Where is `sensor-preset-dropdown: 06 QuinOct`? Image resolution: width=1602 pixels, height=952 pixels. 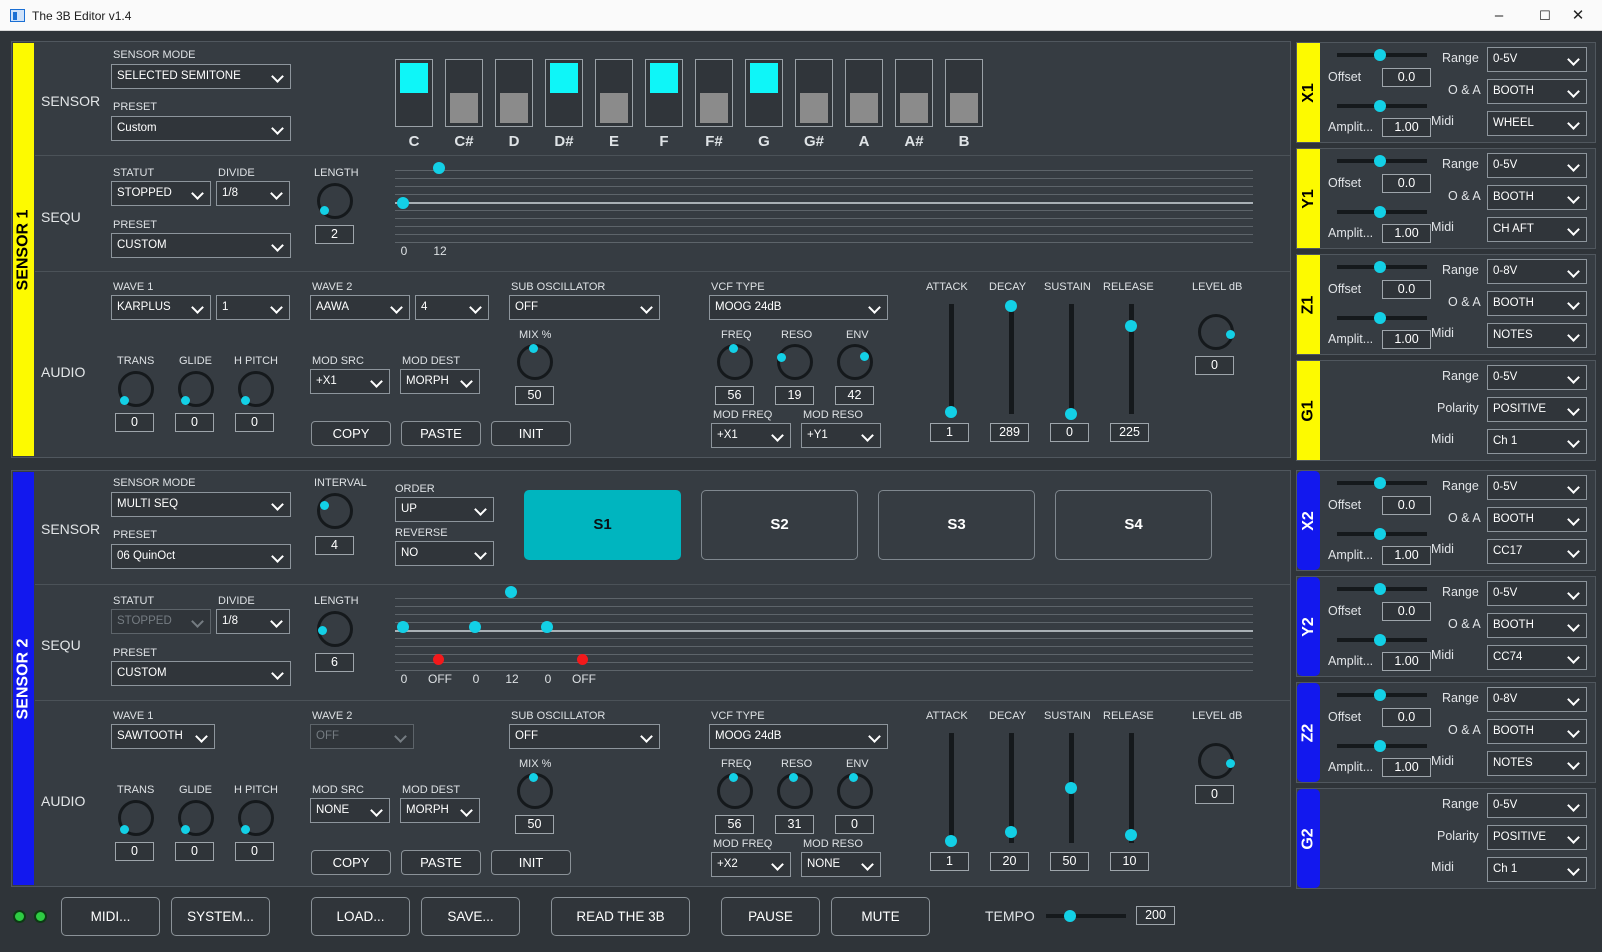
sensor-preset-dropdown: 06 QuinOct is located at coordinates (201, 556).